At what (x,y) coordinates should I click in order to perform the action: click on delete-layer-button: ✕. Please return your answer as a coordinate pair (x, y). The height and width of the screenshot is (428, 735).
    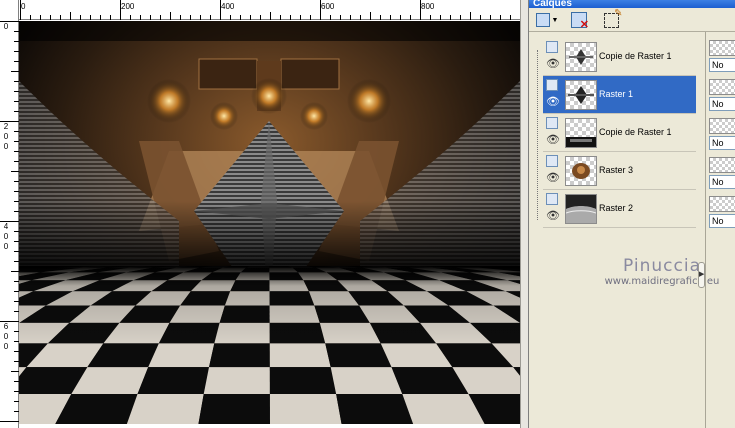
    Looking at the image, I should click on (579, 21).